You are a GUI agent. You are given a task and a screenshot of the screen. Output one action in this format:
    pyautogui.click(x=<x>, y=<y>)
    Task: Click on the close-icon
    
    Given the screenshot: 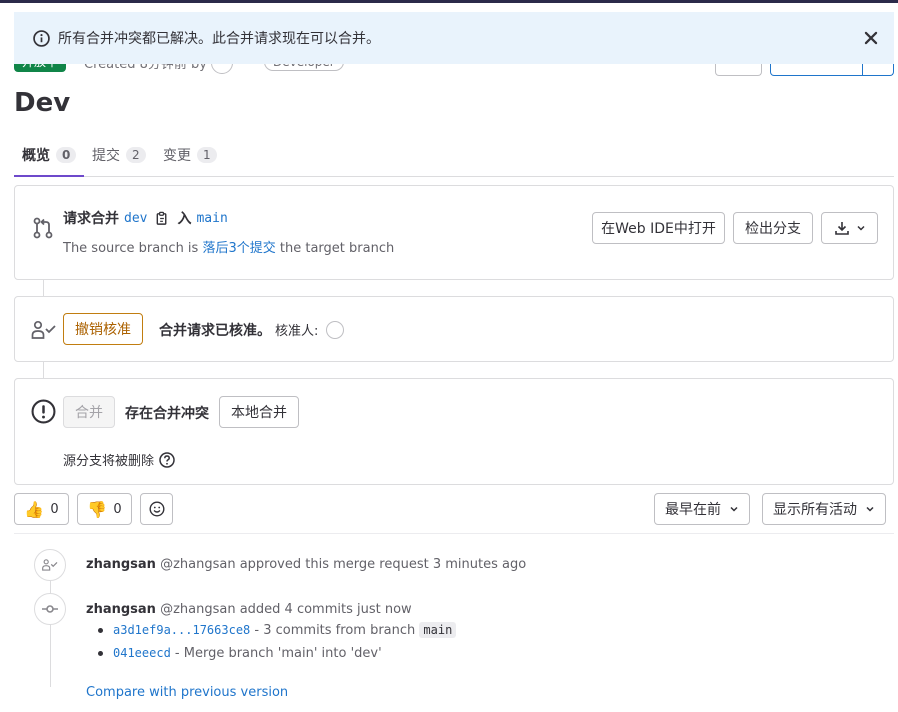 What is the action you would take?
    pyautogui.click(x=871, y=38)
    